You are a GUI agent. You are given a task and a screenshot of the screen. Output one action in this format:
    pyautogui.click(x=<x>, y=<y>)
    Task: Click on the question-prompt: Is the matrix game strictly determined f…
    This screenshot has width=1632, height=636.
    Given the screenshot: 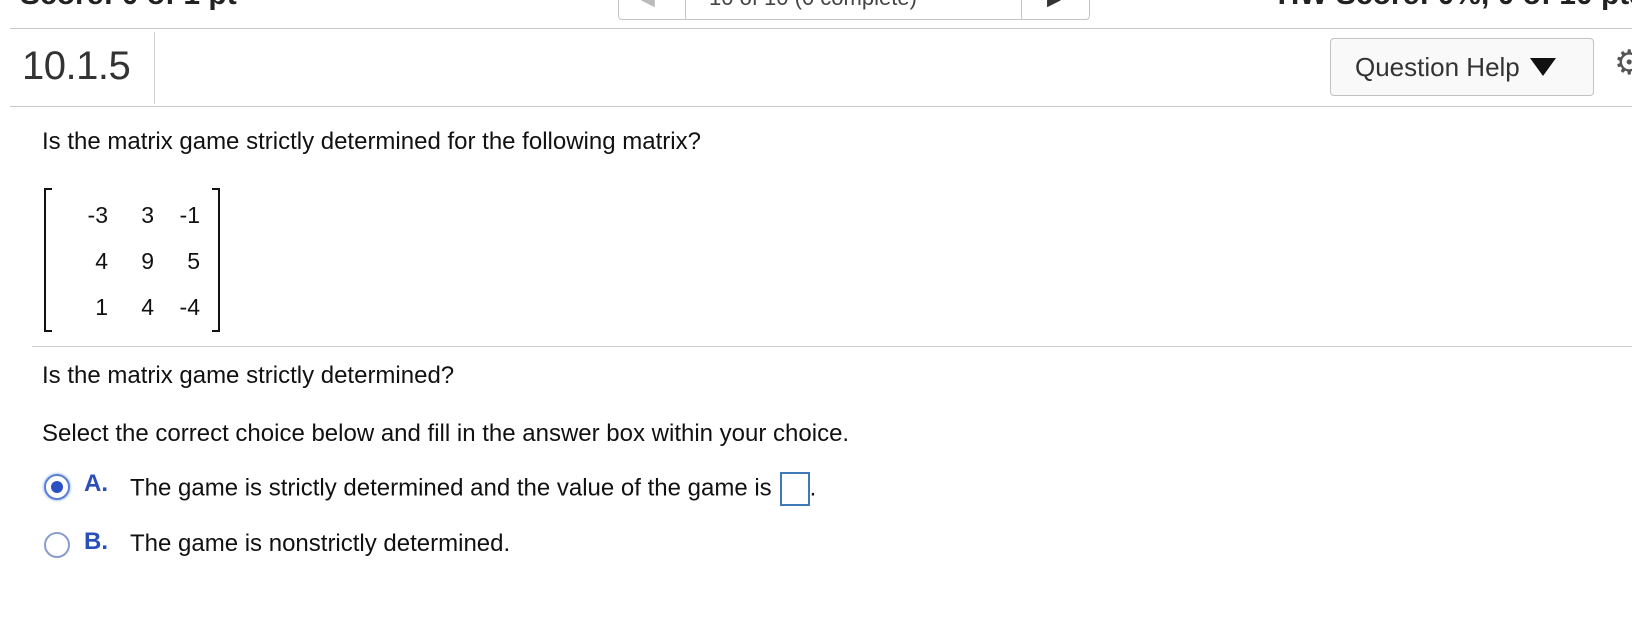 What is the action you would take?
    pyautogui.click(x=371, y=141)
    